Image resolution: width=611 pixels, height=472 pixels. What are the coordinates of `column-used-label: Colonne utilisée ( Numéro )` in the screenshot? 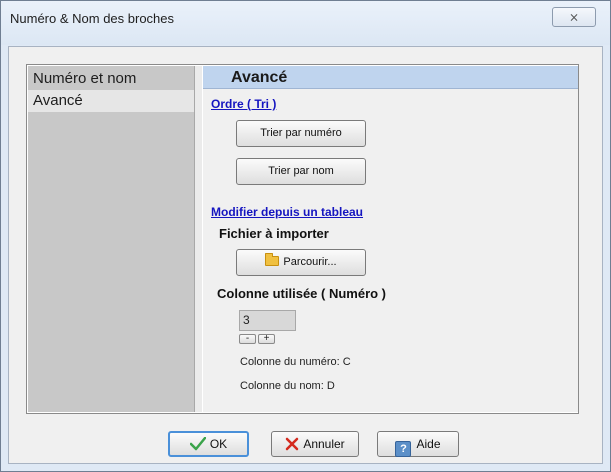 It's located at (302, 293).